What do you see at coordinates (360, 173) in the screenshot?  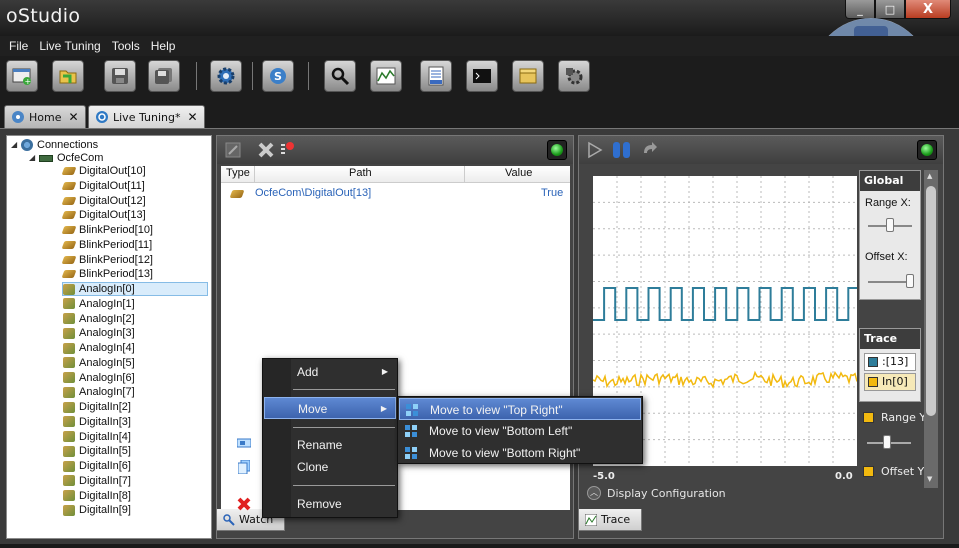 I see `column-path: Path` at bounding box center [360, 173].